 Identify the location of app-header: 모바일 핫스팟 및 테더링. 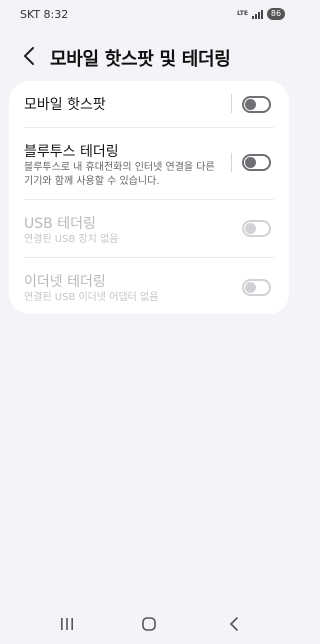
(148, 56).